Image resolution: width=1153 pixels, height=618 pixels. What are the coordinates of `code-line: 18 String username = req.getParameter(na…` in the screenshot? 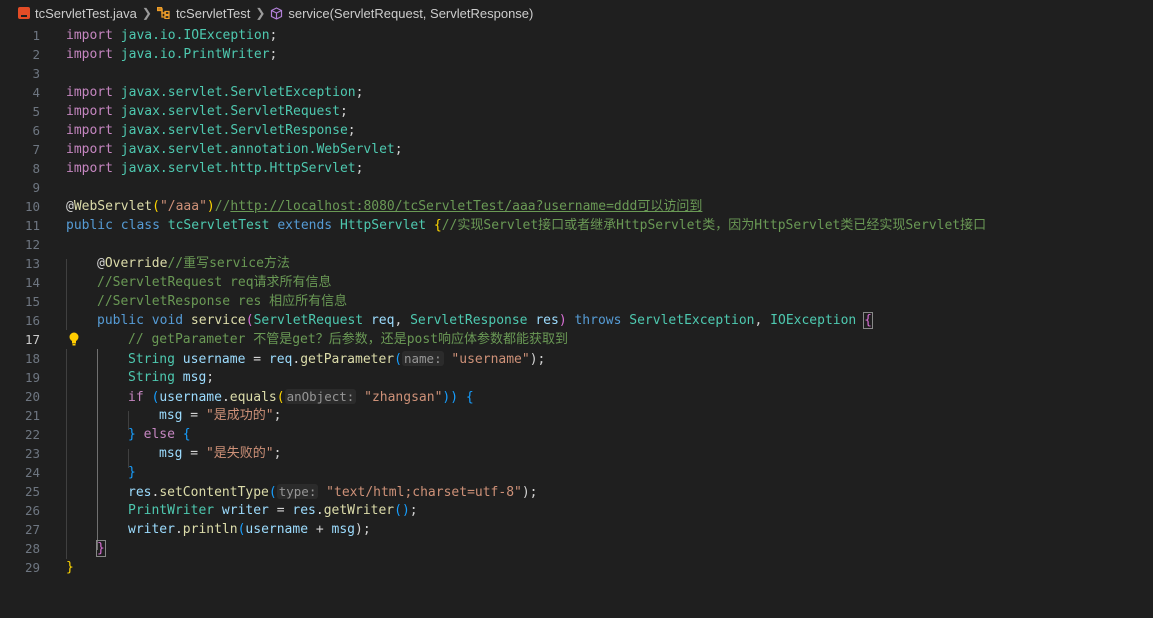 It's located at (576, 358).